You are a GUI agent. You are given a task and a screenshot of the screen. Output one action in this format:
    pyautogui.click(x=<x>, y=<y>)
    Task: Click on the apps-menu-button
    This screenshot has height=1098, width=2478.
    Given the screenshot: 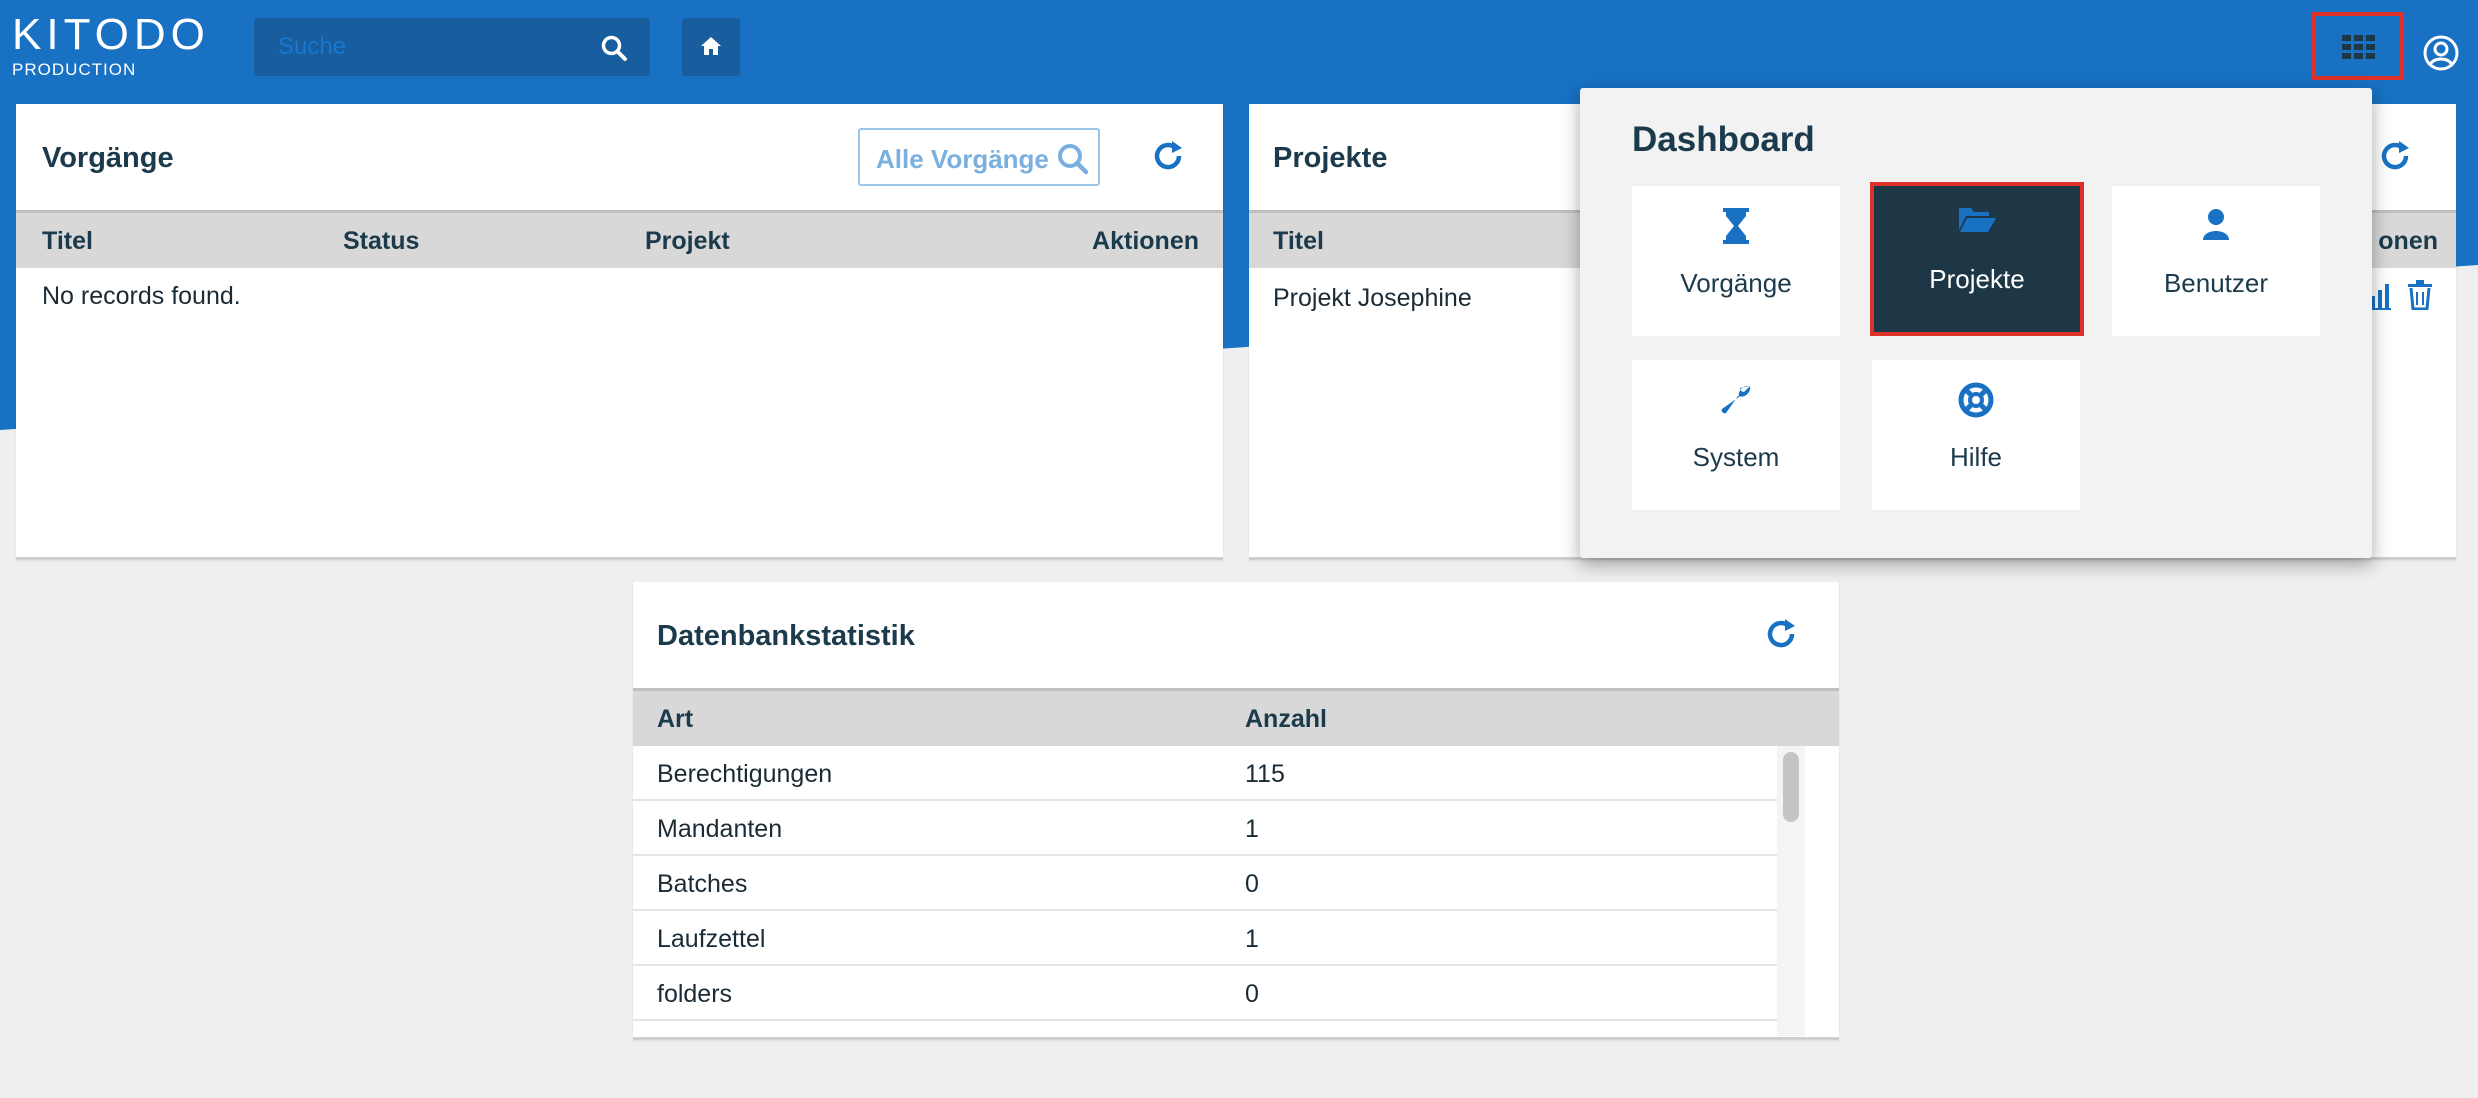 What is the action you would take?
    pyautogui.click(x=2358, y=46)
    